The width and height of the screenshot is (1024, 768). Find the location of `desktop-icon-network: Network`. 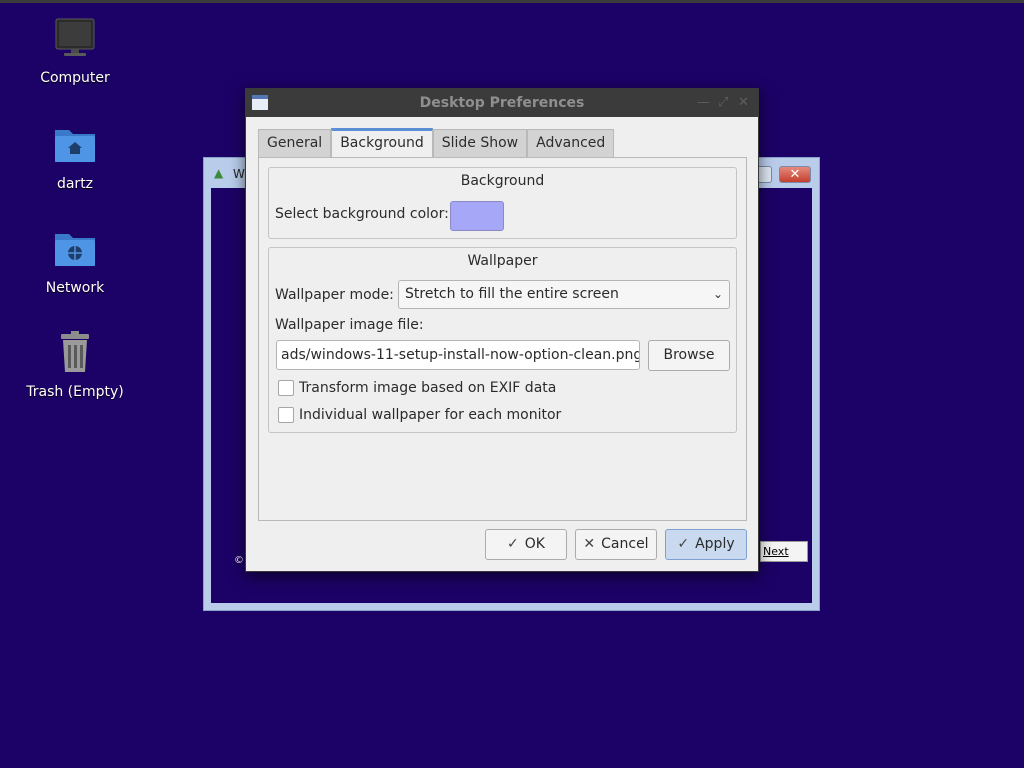

desktop-icon-network: Network is located at coordinates (75, 261).